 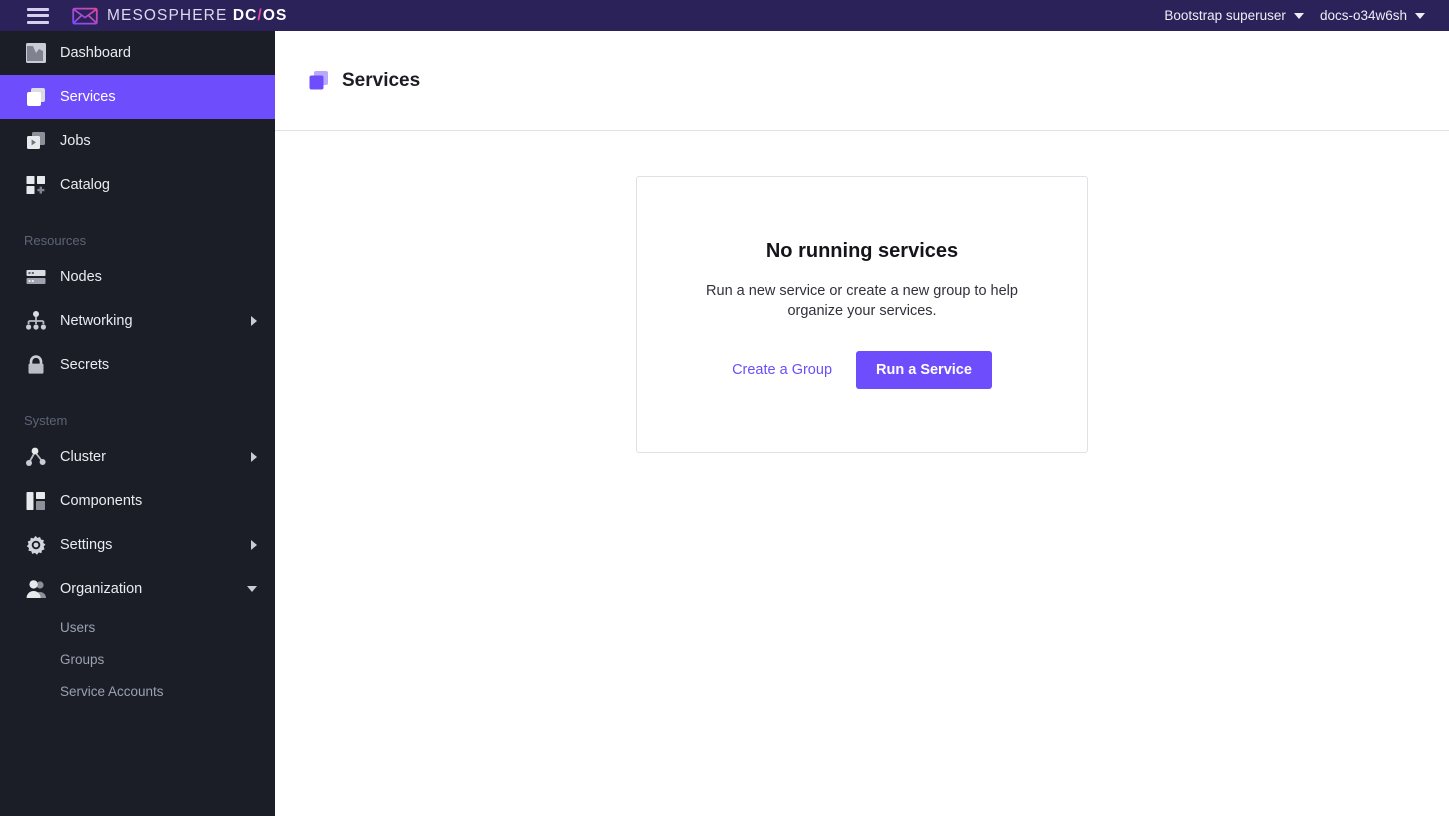 I want to click on hamburger-icon, so click(x=38, y=15).